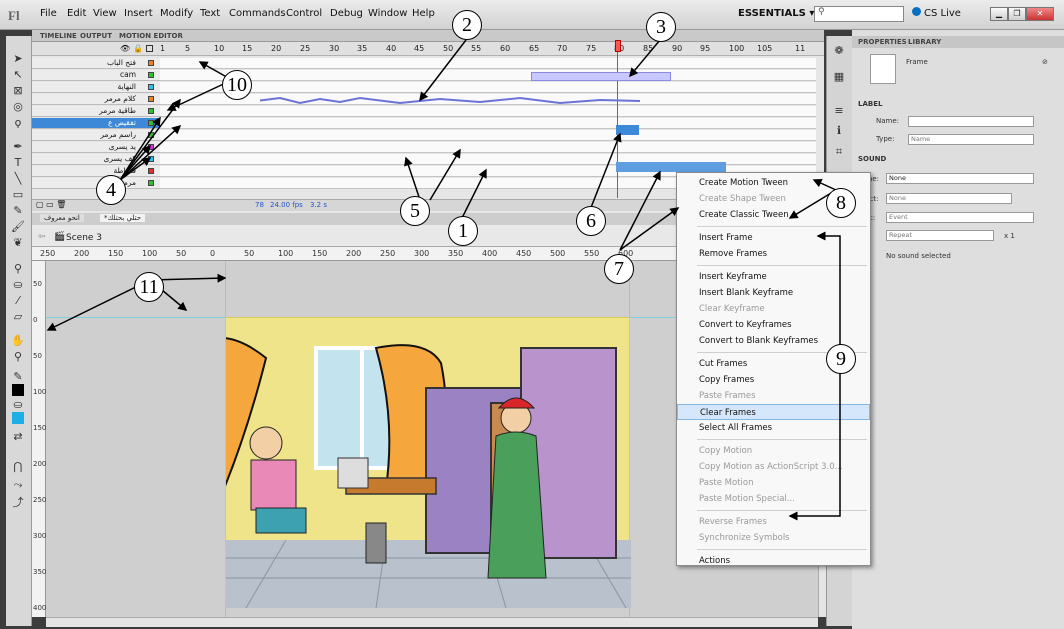 The height and width of the screenshot is (629, 1064). I want to click on callout-number: 9, so click(841, 359).